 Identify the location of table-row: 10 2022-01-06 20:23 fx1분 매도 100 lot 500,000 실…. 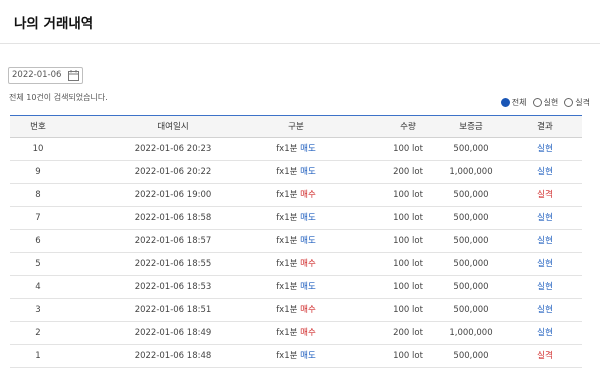
(296, 149).